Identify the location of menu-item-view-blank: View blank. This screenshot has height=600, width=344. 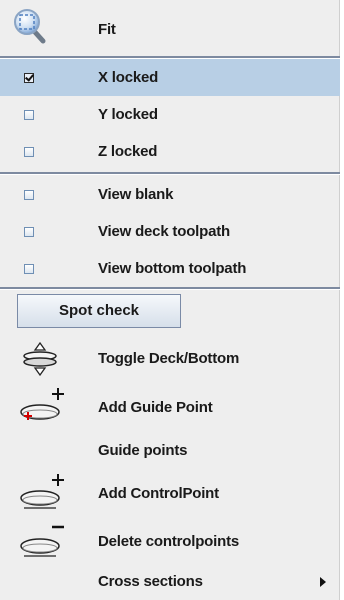
(170, 194).